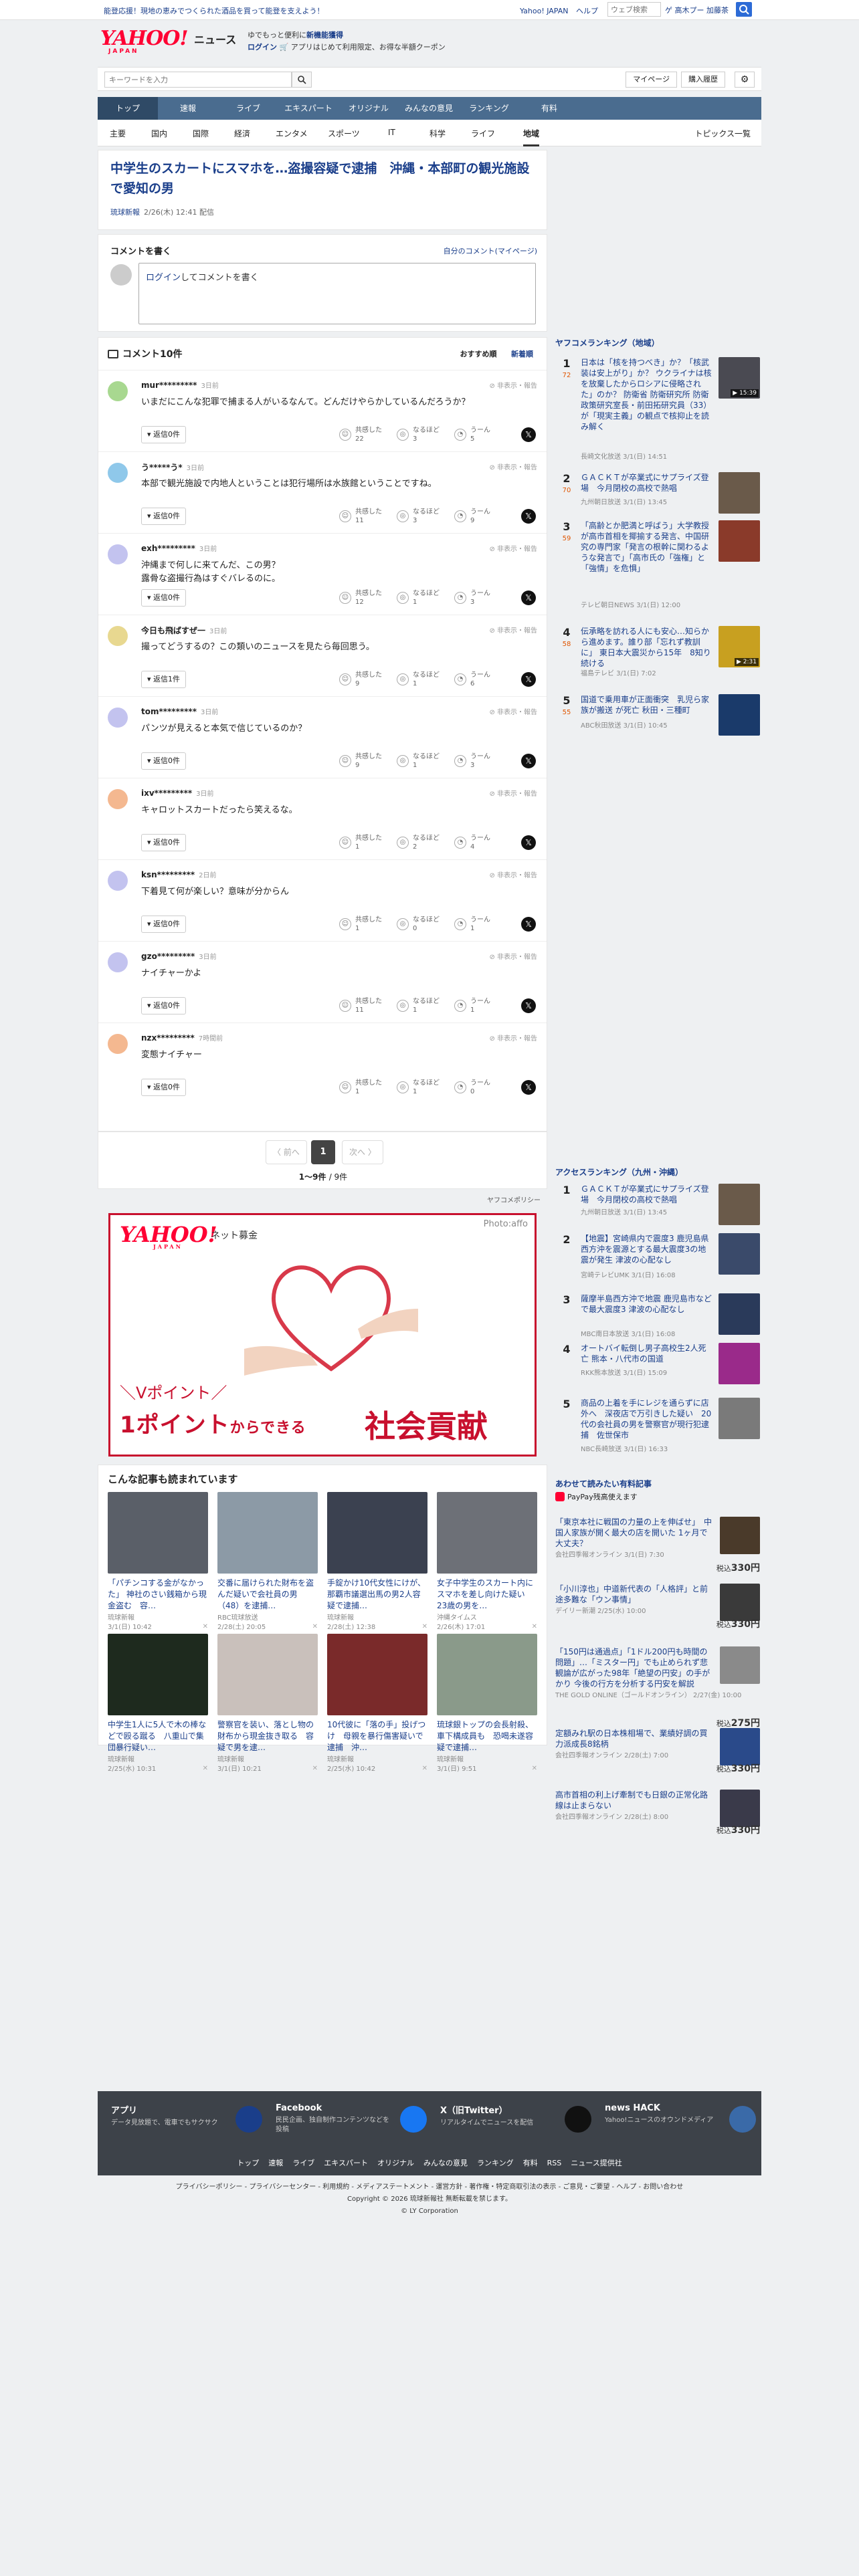 The width and height of the screenshot is (859, 2576). Describe the element at coordinates (191, 2123) in the screenshot. I see `footer-col: アプリ データ見放題で、電車でもサクサク` at that location.